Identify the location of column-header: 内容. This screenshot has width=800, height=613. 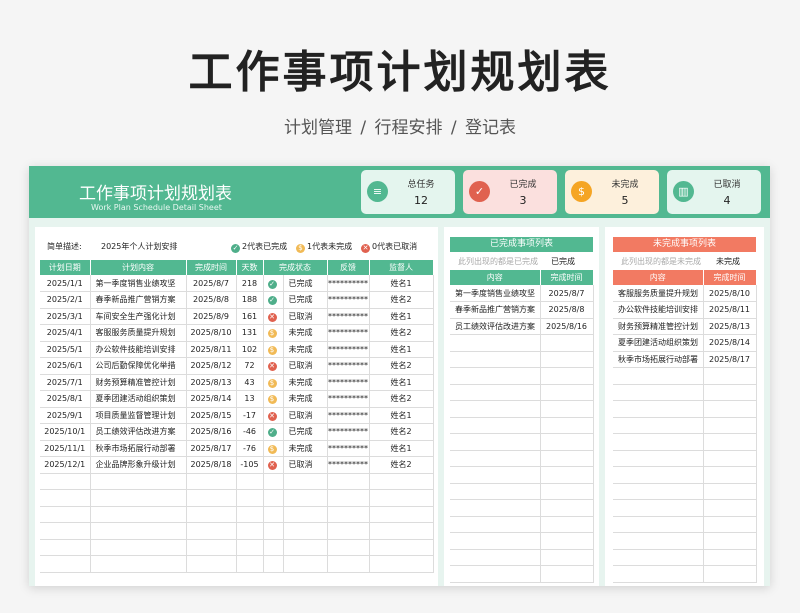
(658, 277).